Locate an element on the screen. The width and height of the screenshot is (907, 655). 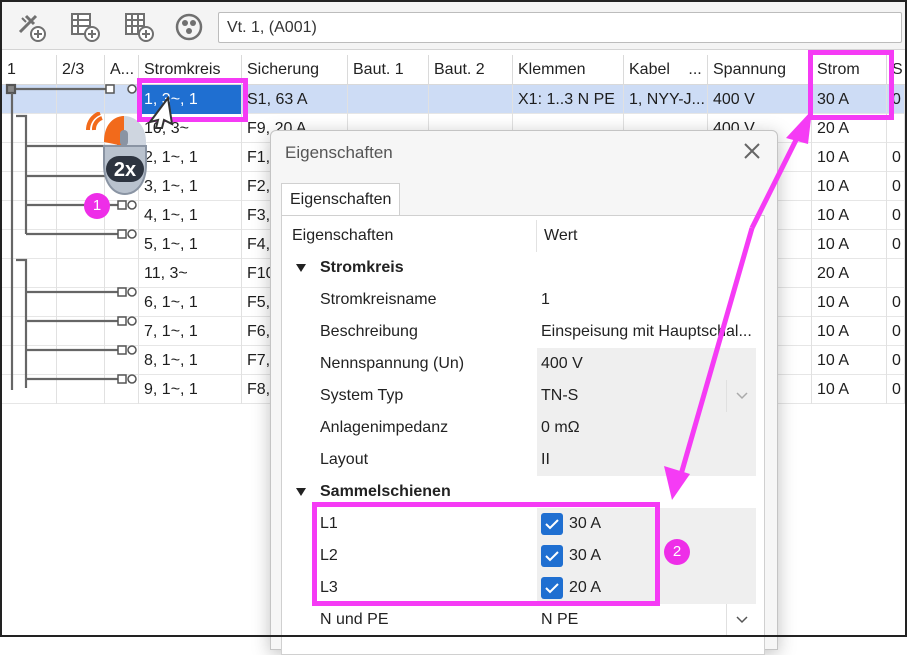
cell-stromkreis: 5, 1~, 1 is located at coordinates (190, 244).